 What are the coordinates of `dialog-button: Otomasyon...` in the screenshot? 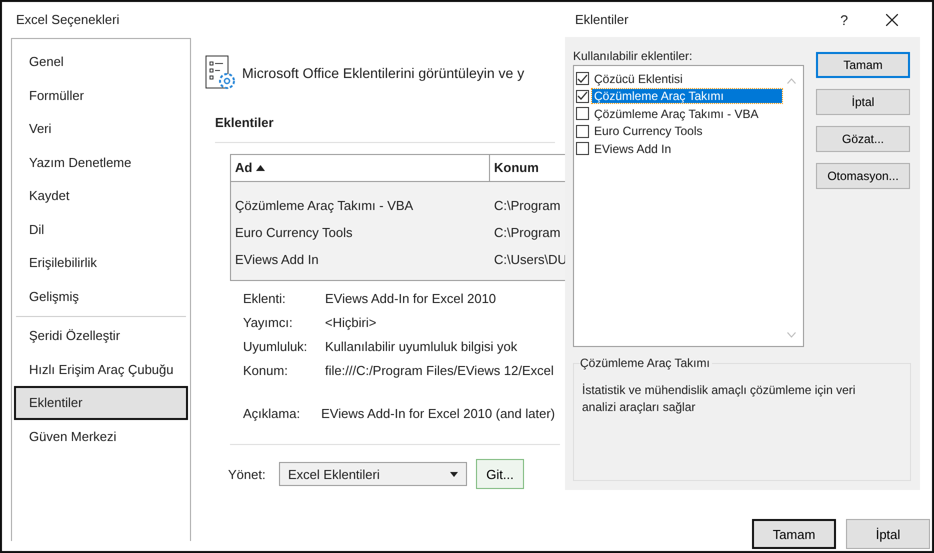 It's located at (863, 176).